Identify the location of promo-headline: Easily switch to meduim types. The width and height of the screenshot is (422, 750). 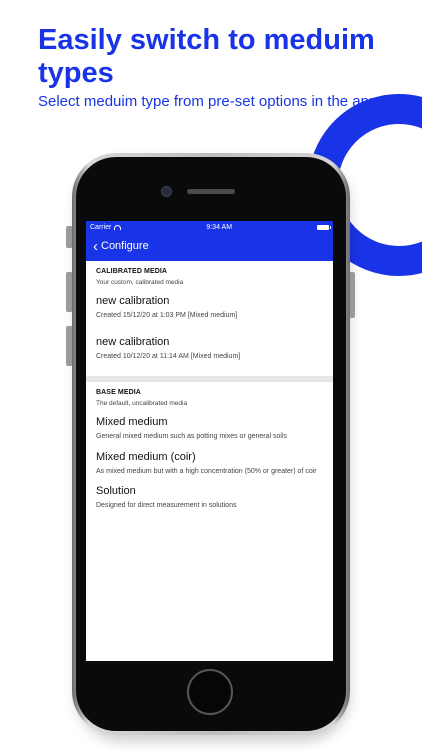
(206, 56).